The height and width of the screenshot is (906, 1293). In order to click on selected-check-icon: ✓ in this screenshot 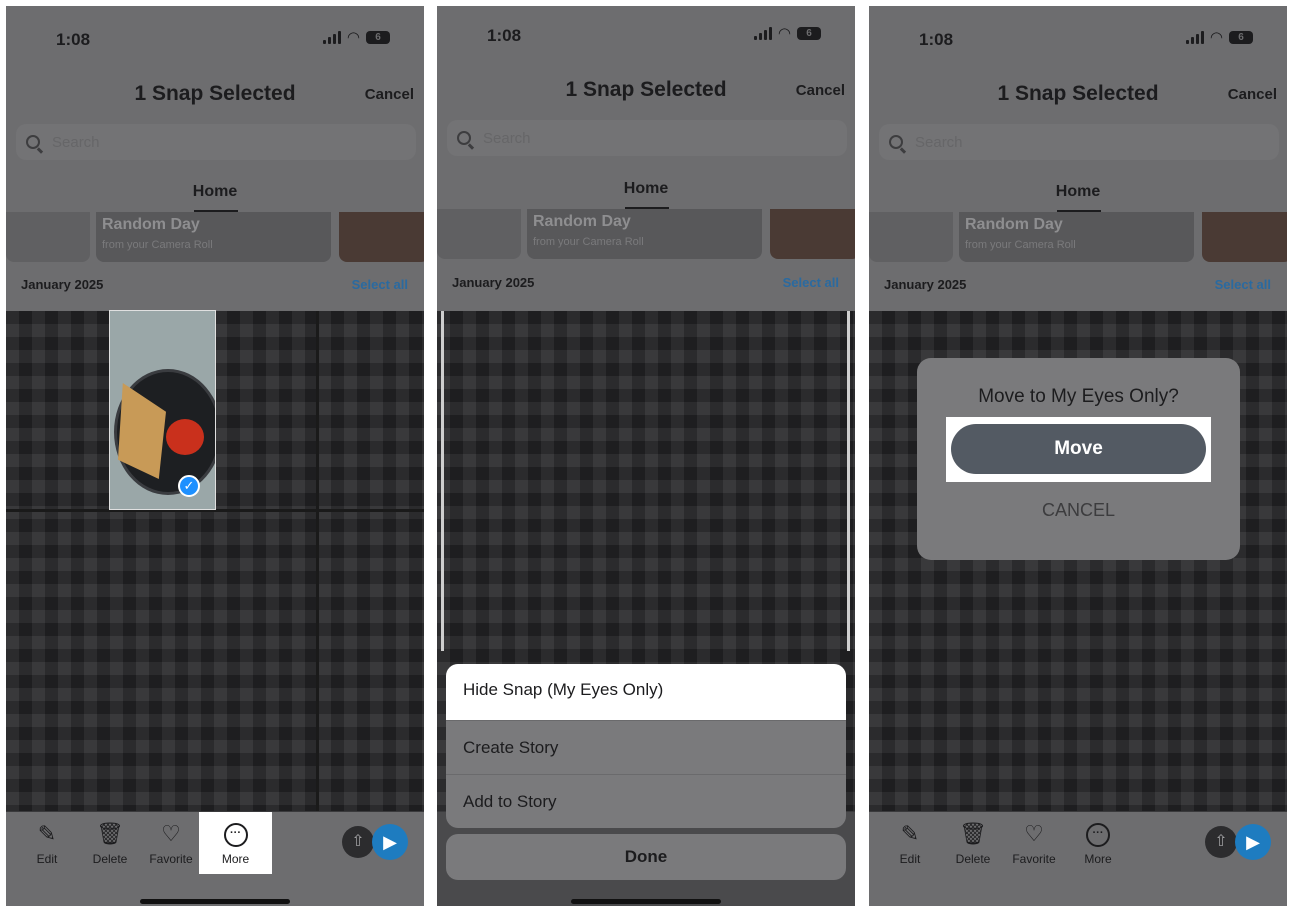, I will do `click(189, 486)`.